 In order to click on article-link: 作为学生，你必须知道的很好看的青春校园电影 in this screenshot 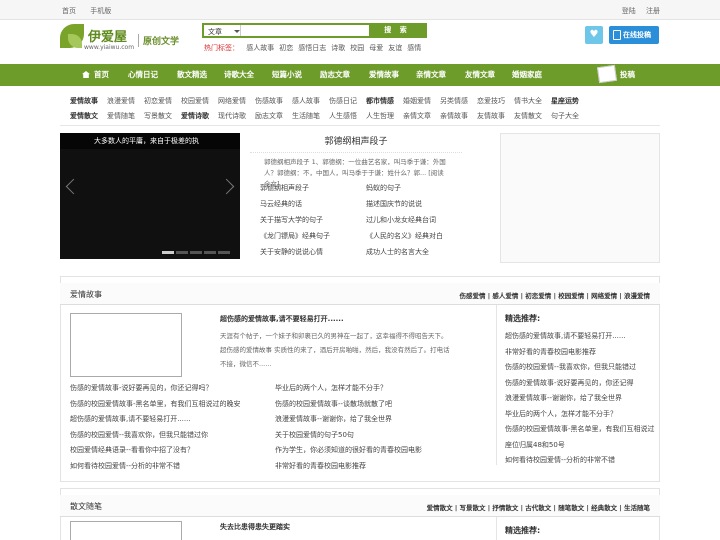, I will do `click(375, 450)`.